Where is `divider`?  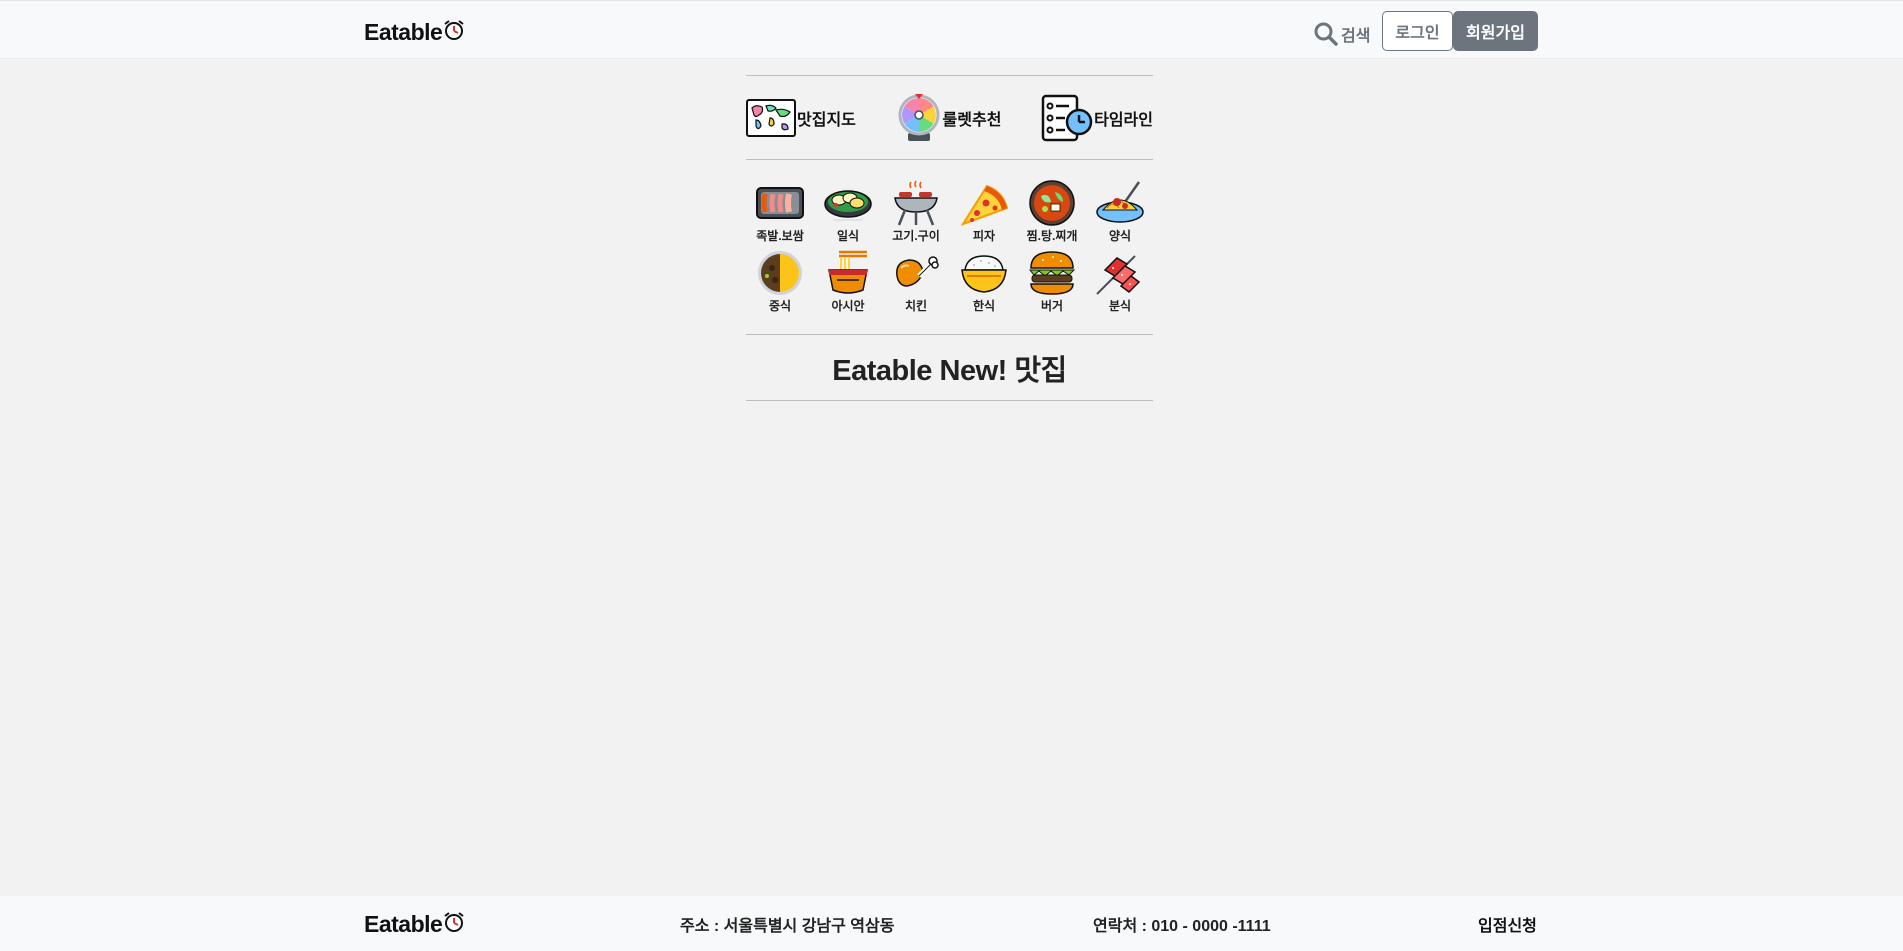 divider is located at coordinates (949, 400).